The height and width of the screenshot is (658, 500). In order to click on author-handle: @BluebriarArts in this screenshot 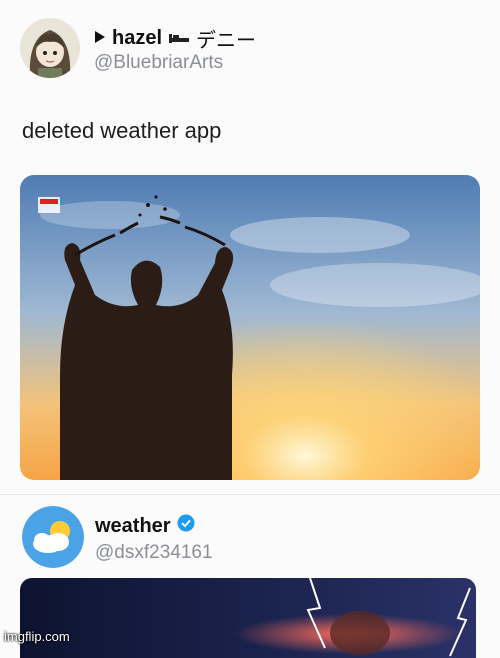, I will do `click(158, 63)`.